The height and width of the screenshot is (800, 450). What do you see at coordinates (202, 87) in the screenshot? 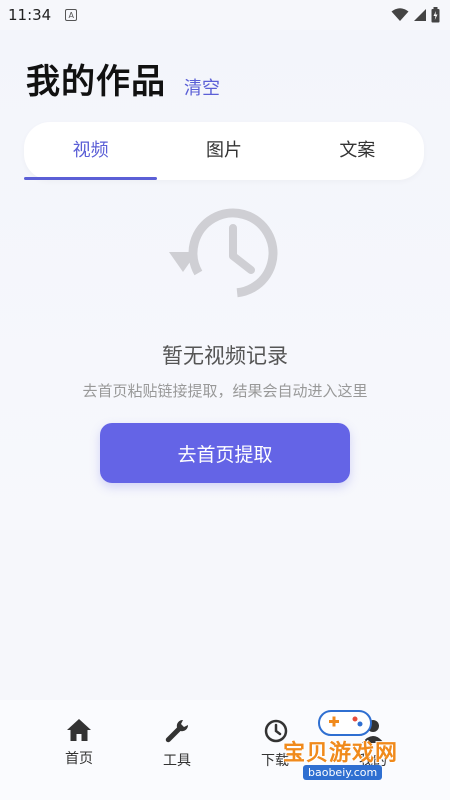
I see `clear-button: 清空` at bounding box center [202, 87].